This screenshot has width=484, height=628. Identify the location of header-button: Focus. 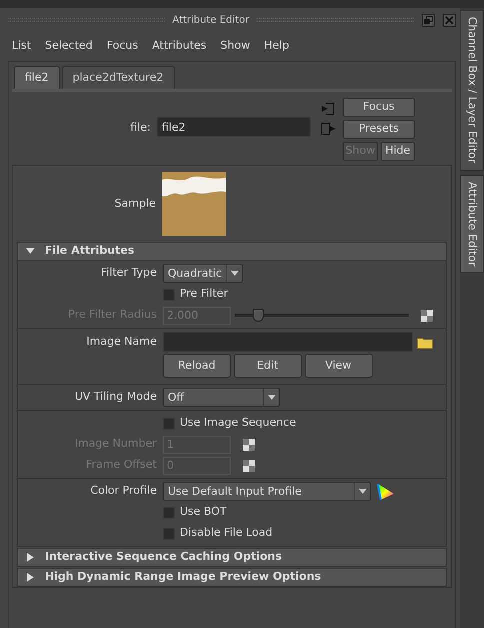
(379, 107).